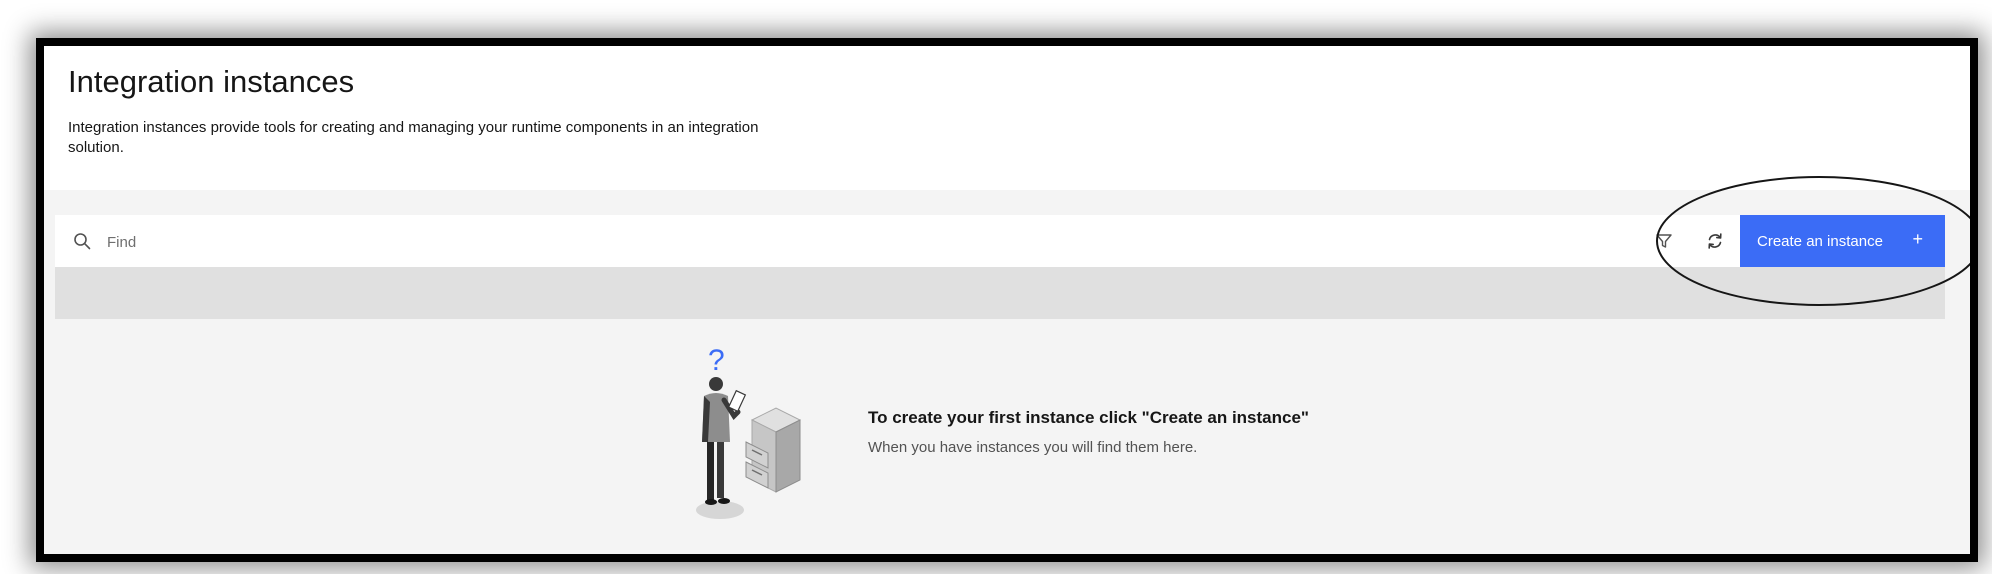  I want to click on table-toolbar: Create an instance +, so click(1000, 241).